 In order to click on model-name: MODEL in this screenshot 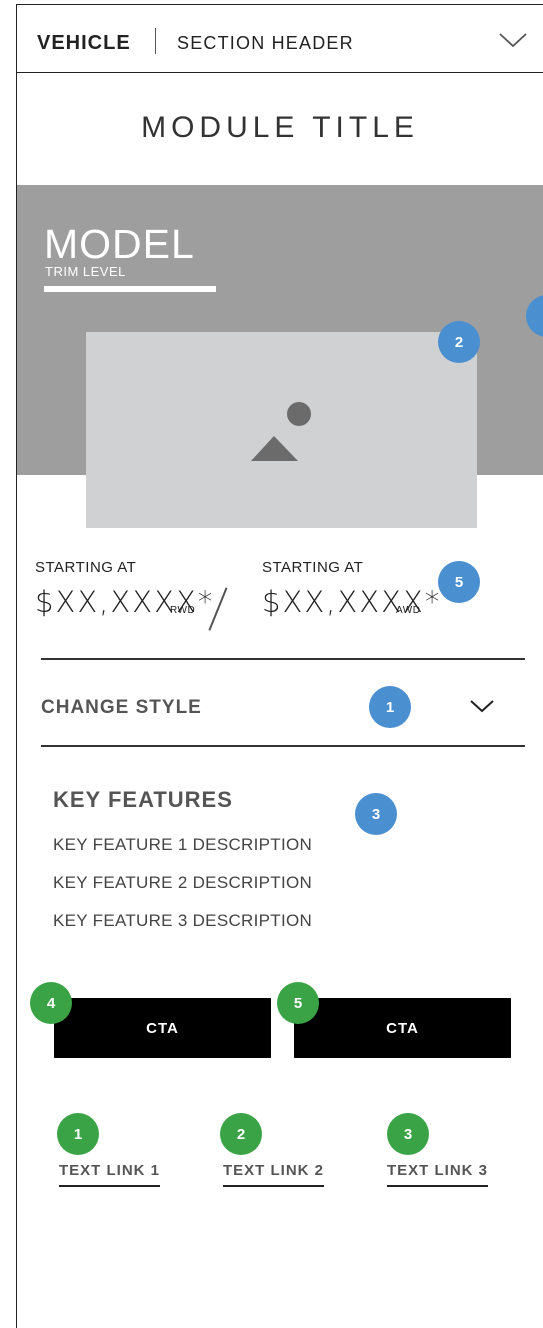, I will do `click(119, 244)`.